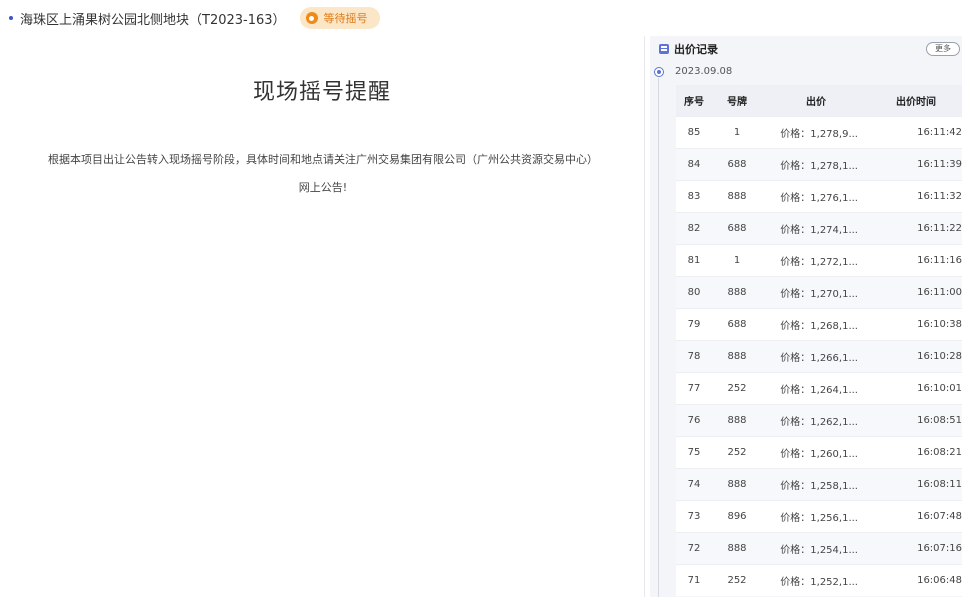  Describe the element at coordinates (694, 580) in the screenshot. I see `bid-seq-cell: 71` at that location.